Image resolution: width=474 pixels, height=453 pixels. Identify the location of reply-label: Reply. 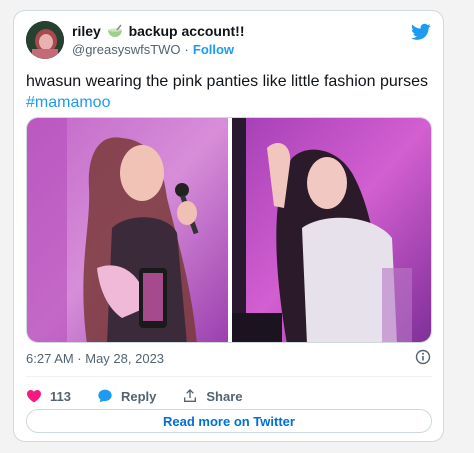
(138, 396).